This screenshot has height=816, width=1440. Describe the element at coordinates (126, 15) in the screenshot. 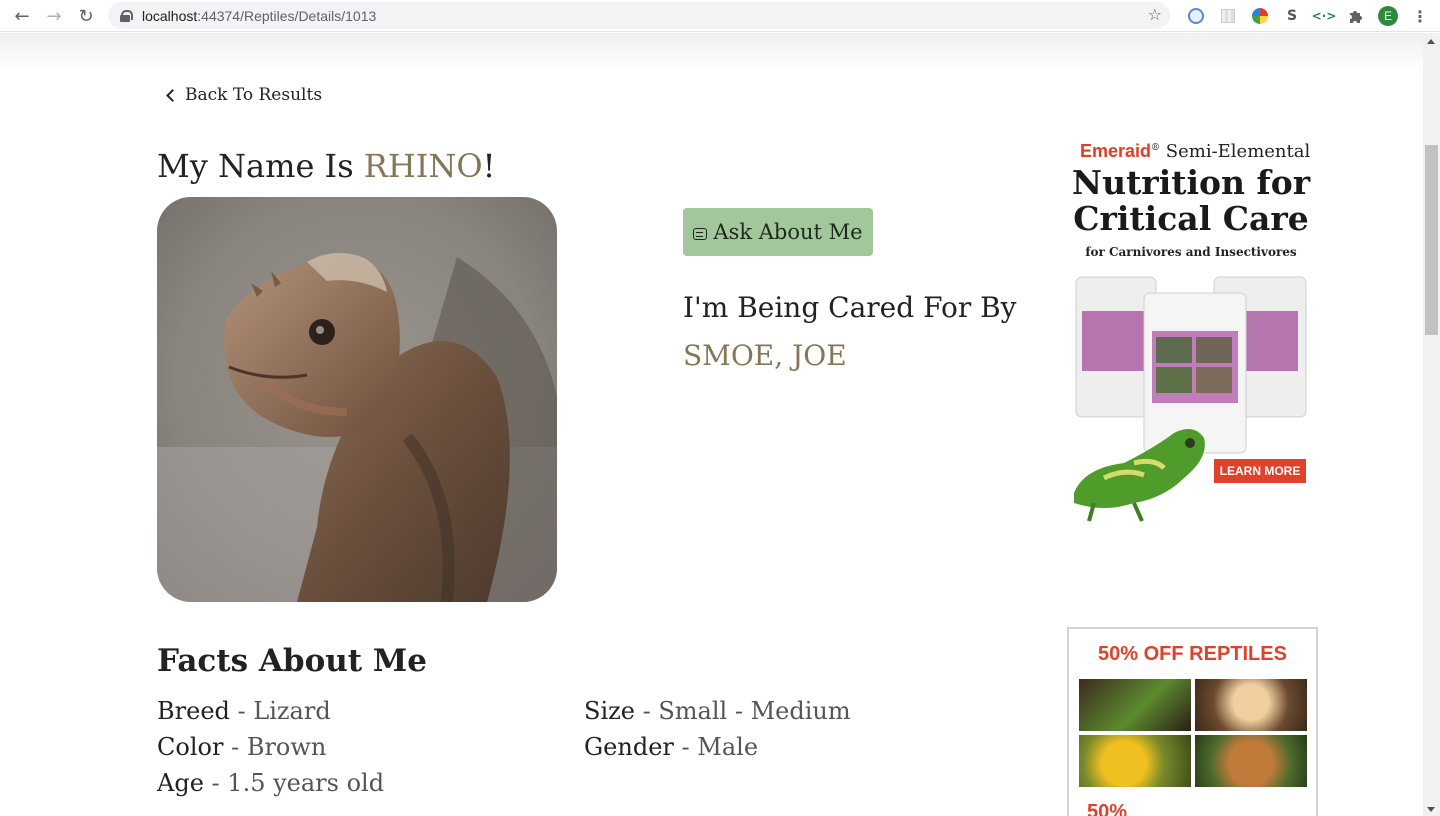

I see `lock-icon` at that location.